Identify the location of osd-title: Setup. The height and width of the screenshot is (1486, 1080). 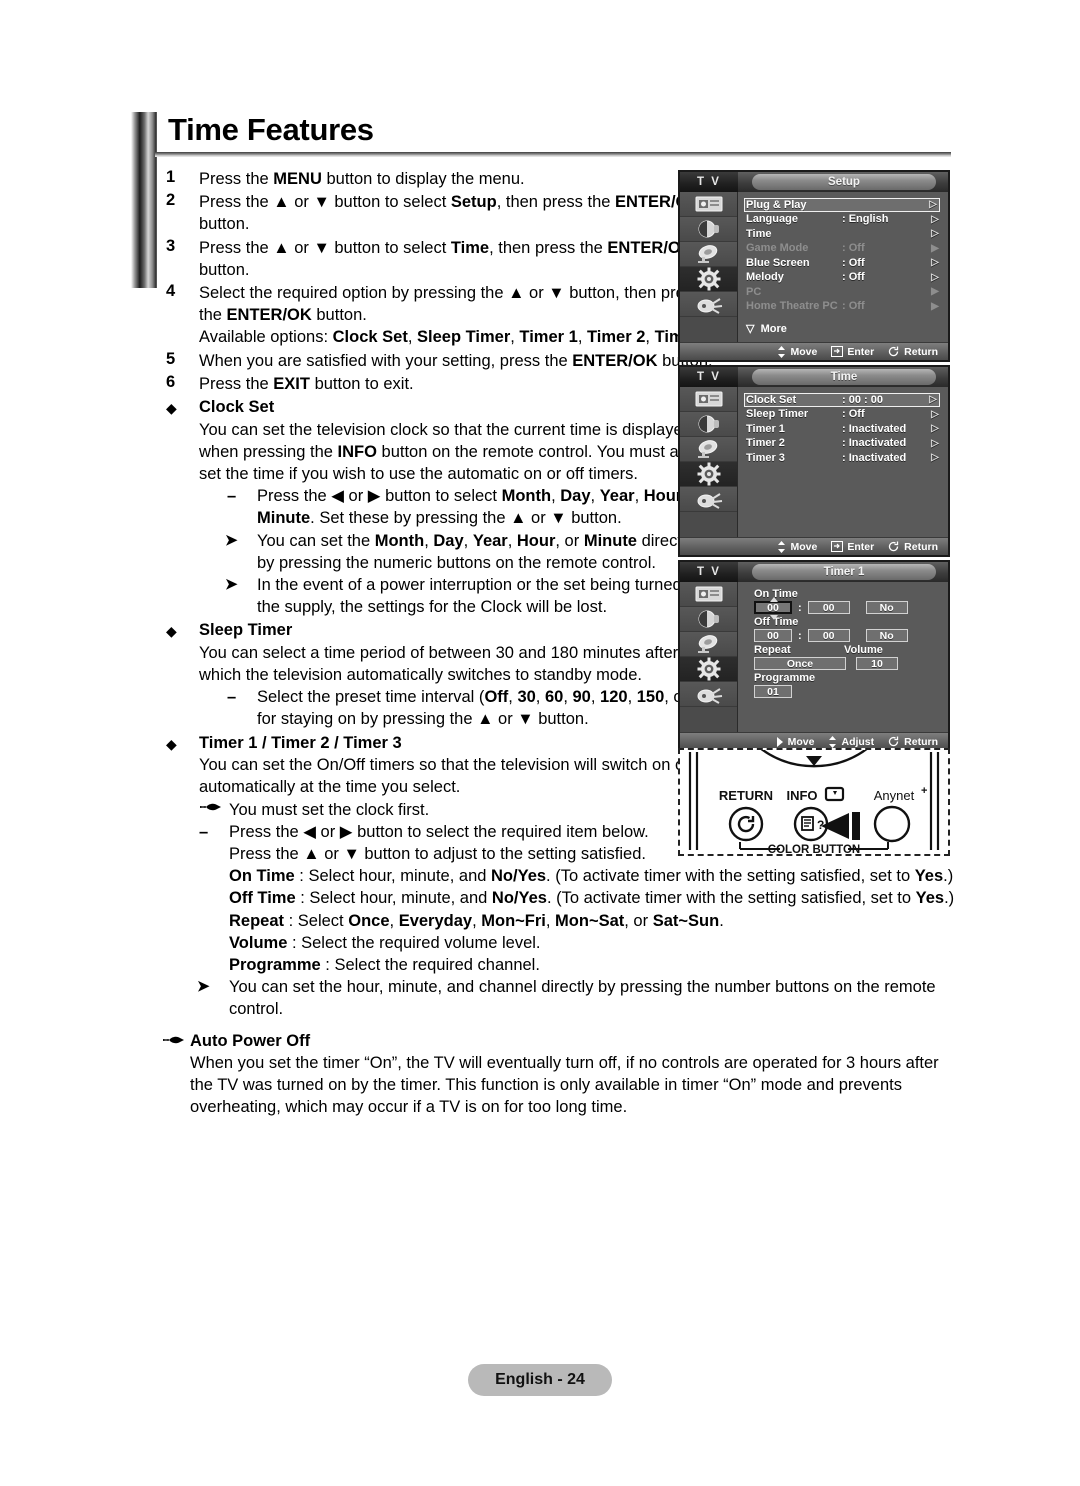
(844, 182).